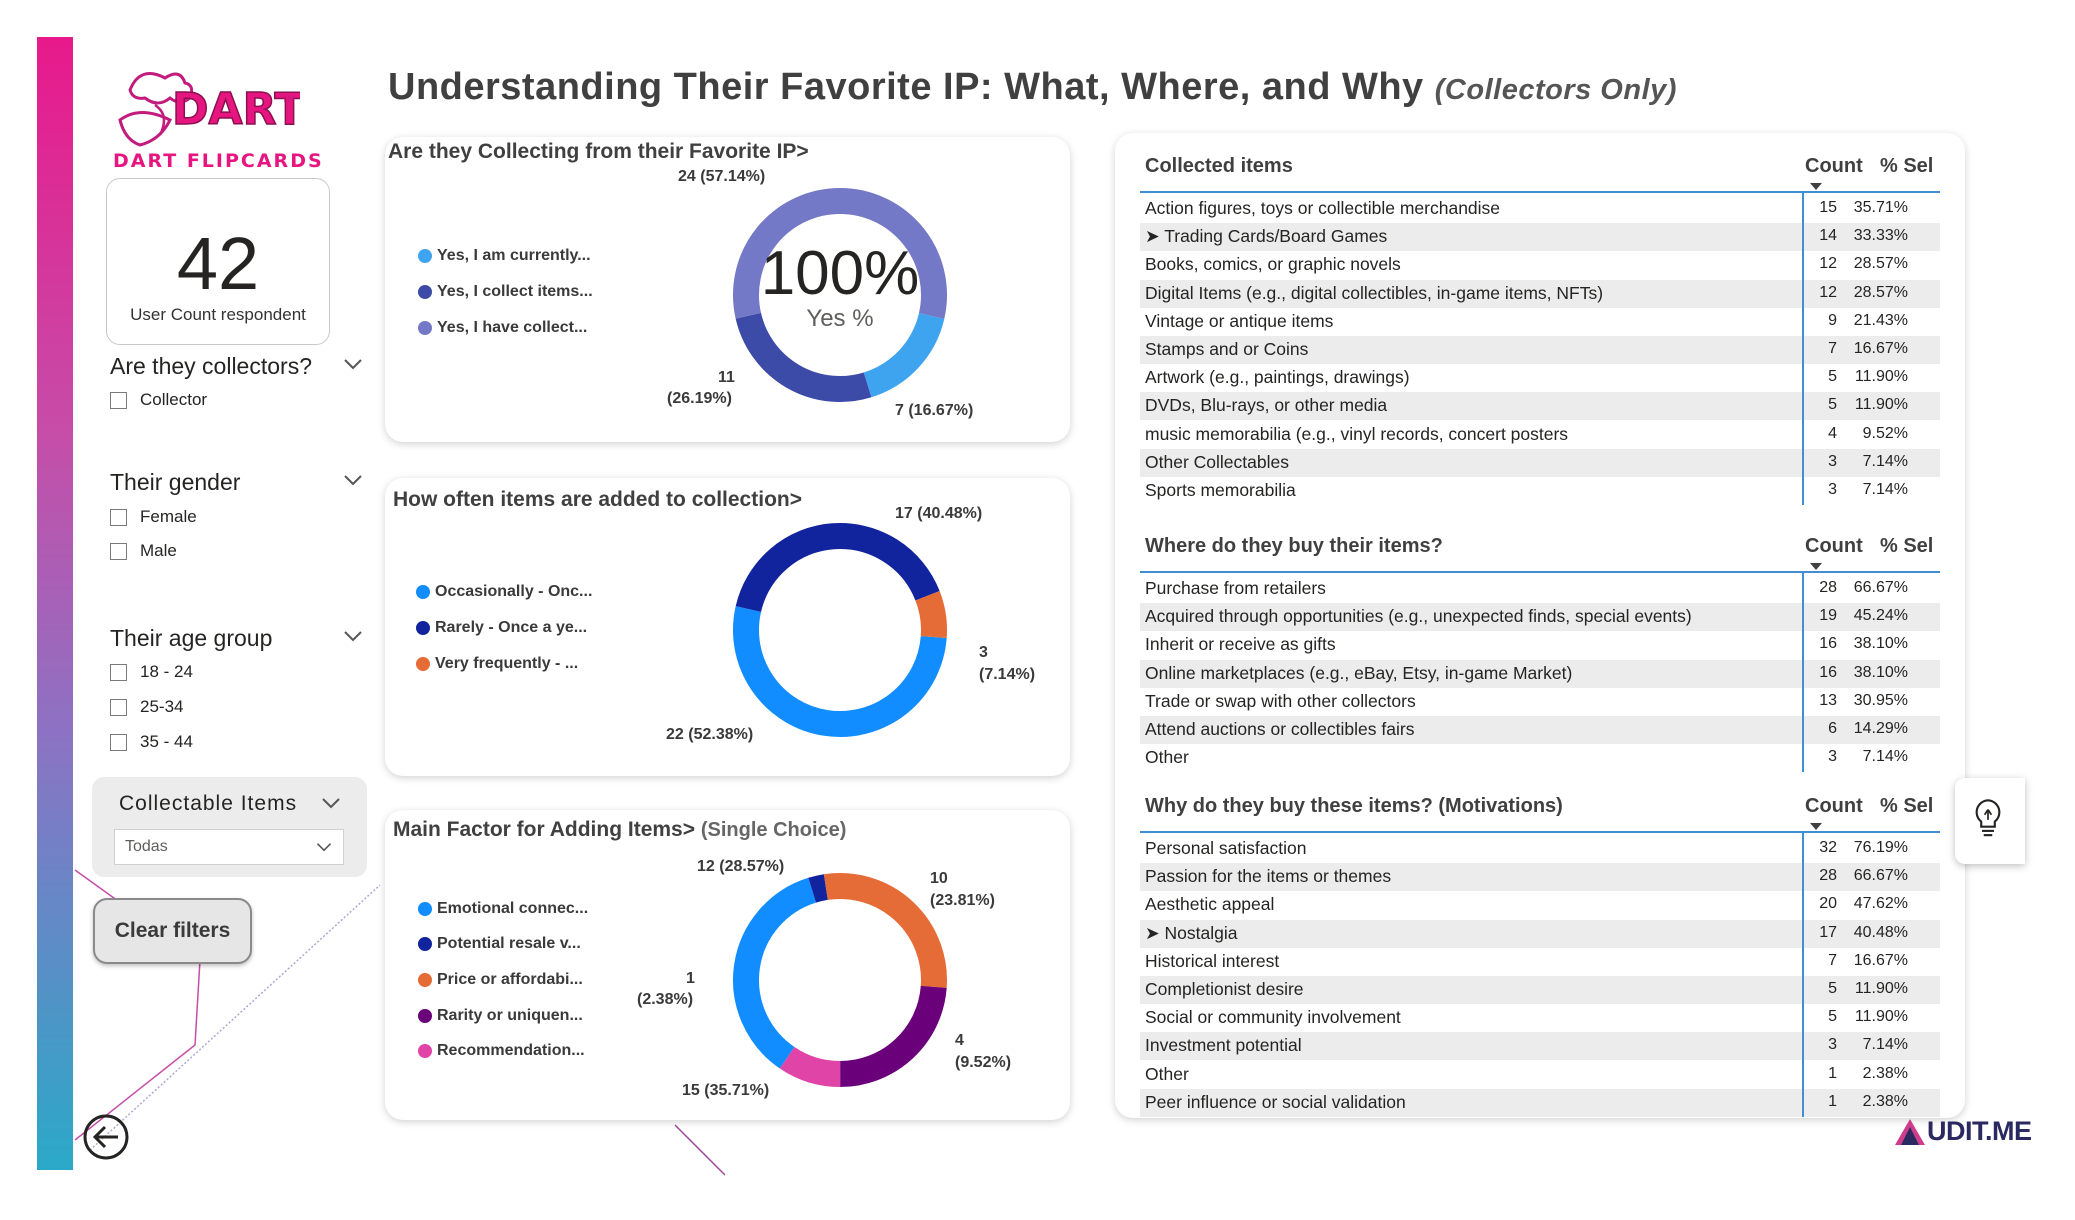 The width and height of the screenshot is (2075, 1220). What do you see at coordinates (1540, 265) in the screenshot?
I see `table-row: Books, comics, or graphic novels 12 28.57%` at bounding box center [1540, 265].